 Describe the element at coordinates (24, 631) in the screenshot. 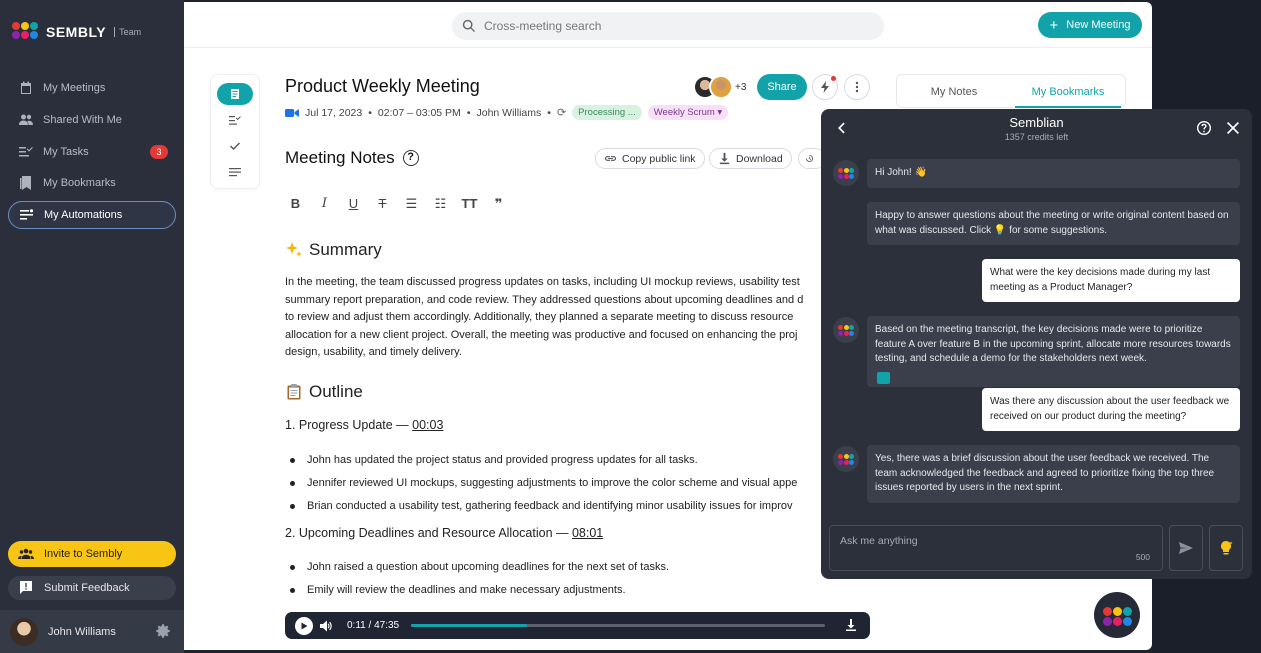

I see `avatar` at that location.